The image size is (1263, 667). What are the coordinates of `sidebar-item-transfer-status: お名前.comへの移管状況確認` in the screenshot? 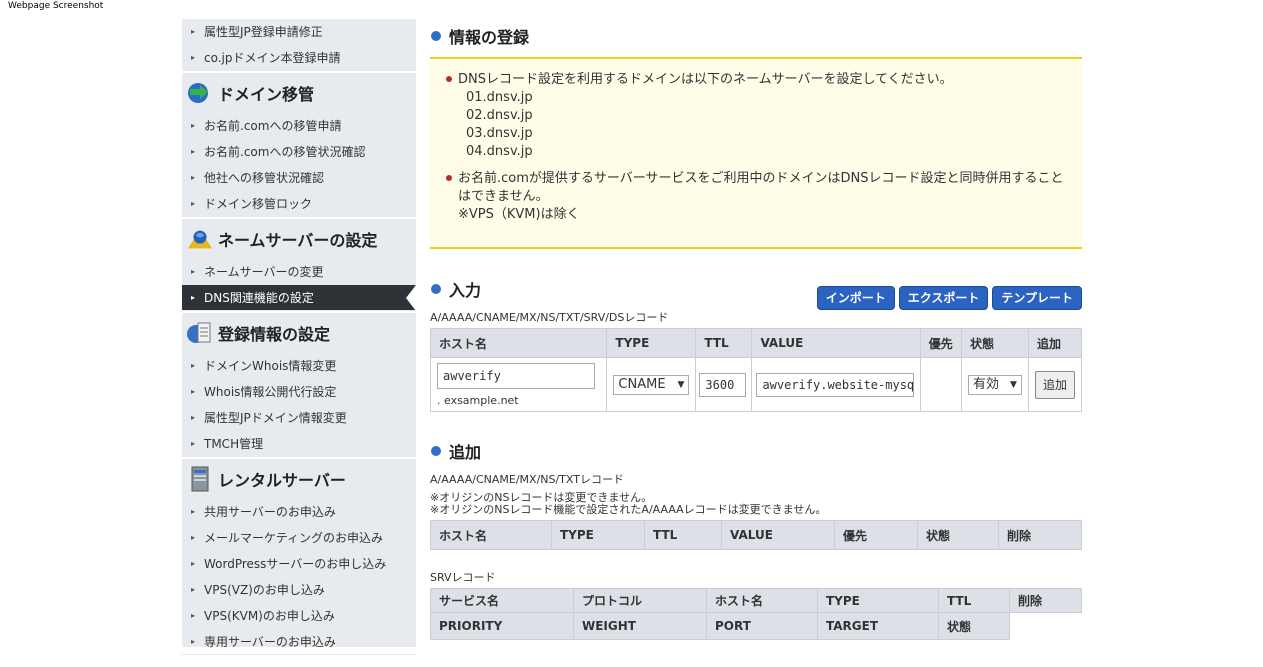 It's located at (299, 152).